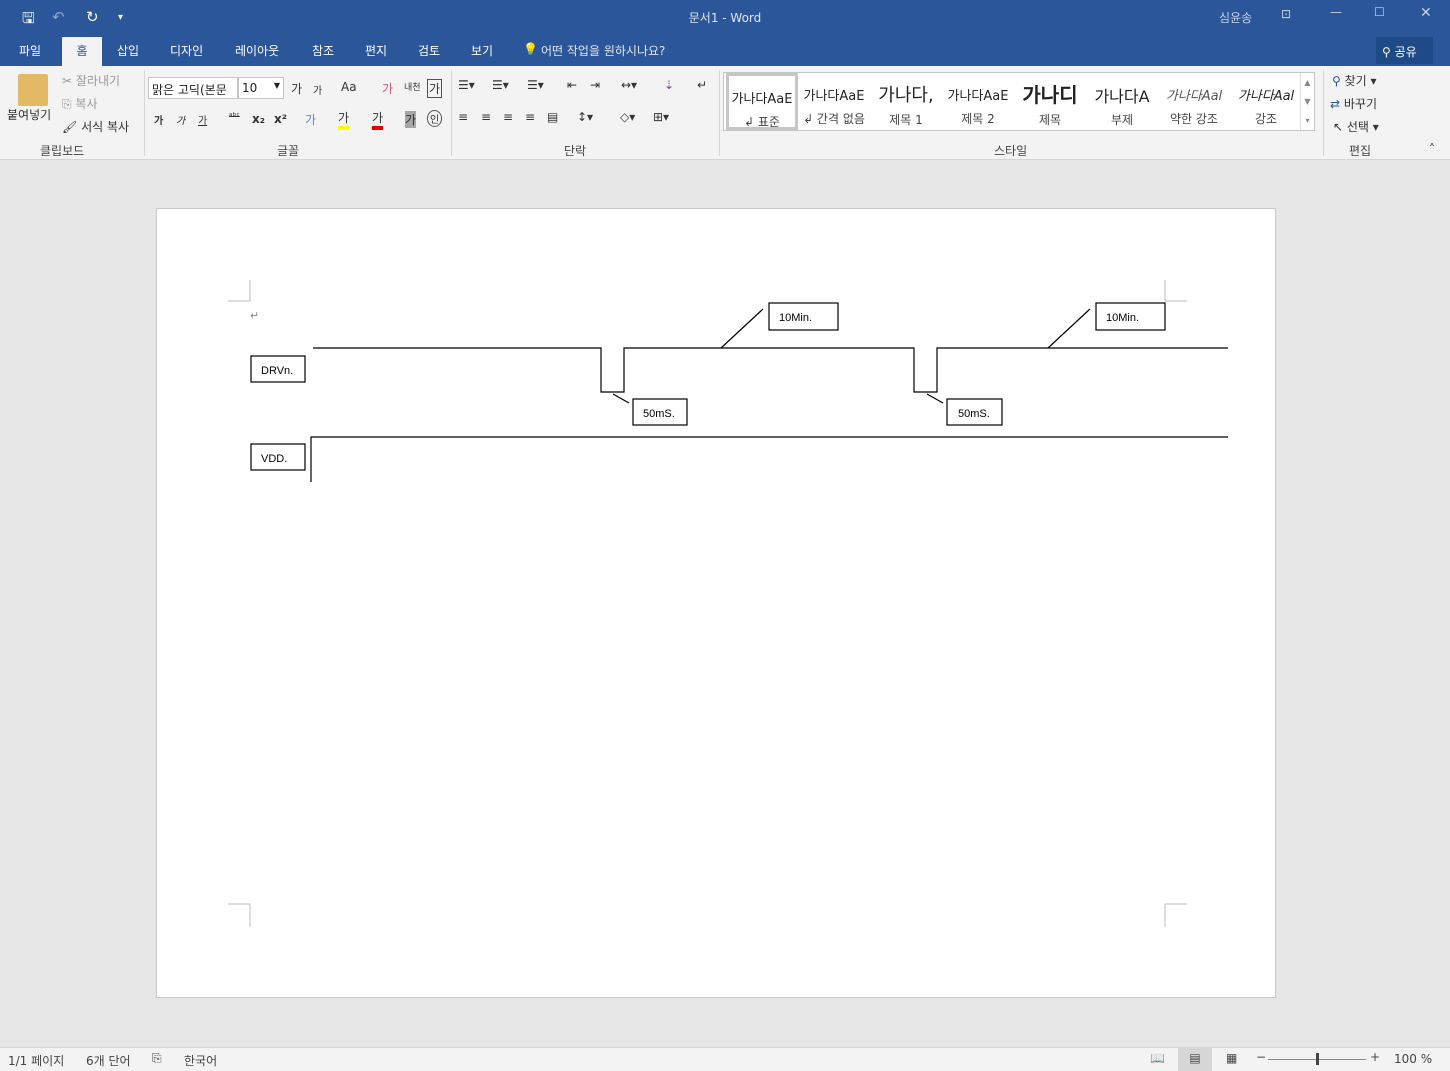 Image resolution: width=1450 pixels, height=1071 pixels. What do you see at coordinates (770, 370) in the screenshot?
I see `drv-signal-line` at bounding box center [770, 370].